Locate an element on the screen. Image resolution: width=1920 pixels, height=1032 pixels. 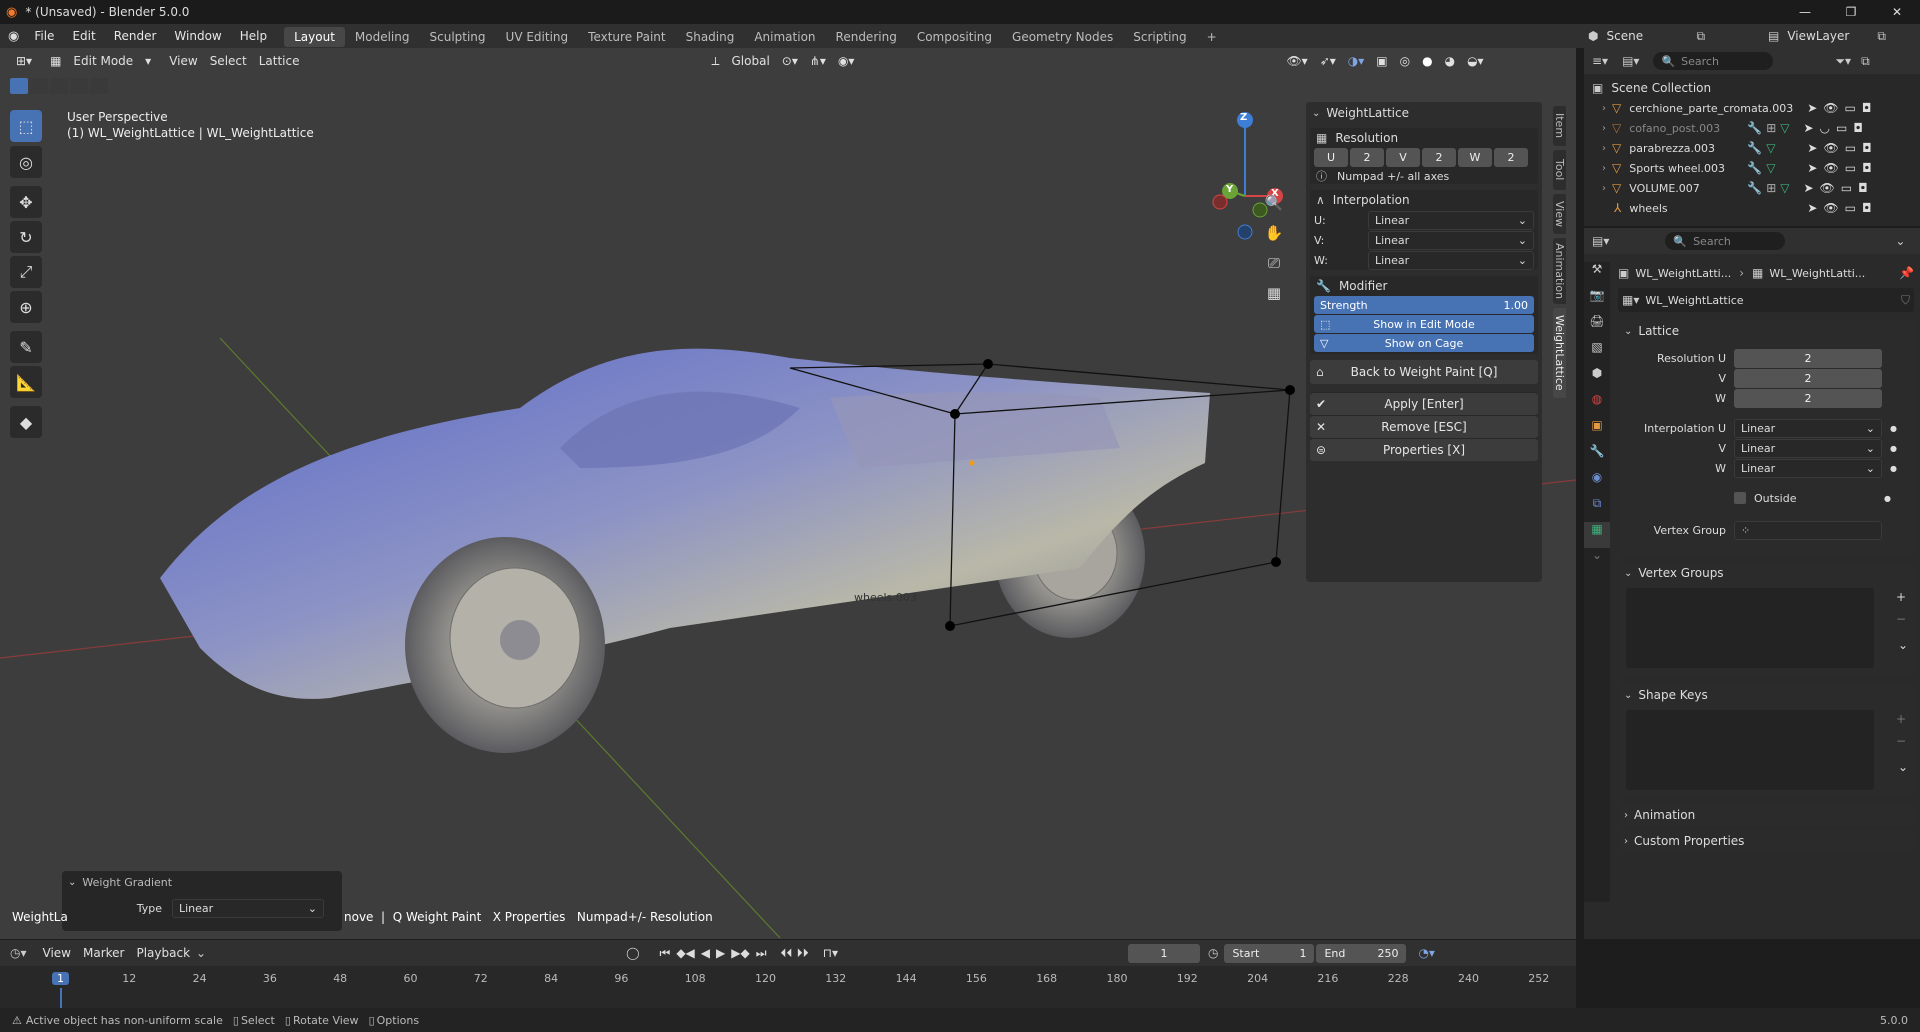
tab-sculpting: Sculpting is located at coordinates (458, 37).